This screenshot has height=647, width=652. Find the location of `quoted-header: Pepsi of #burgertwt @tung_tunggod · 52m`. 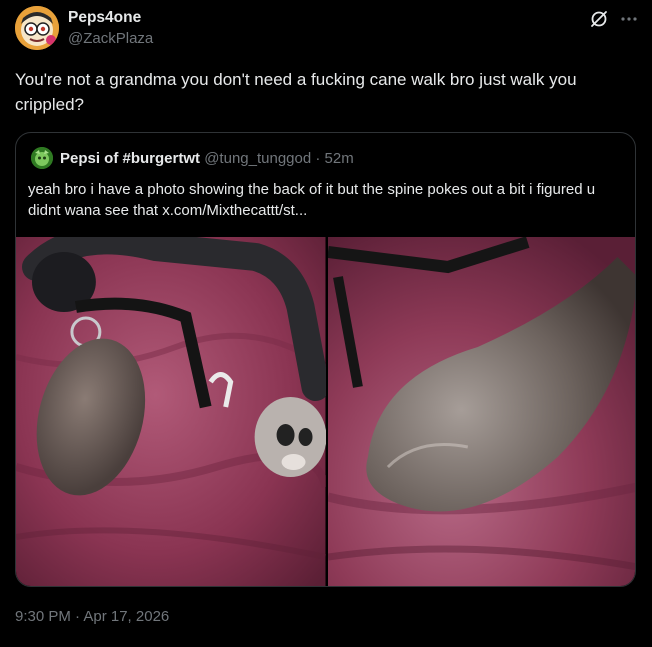

quoted-header: Pepsi of #burgertwt @tung_tunggod · 52m is located at coordinates (207, 158).